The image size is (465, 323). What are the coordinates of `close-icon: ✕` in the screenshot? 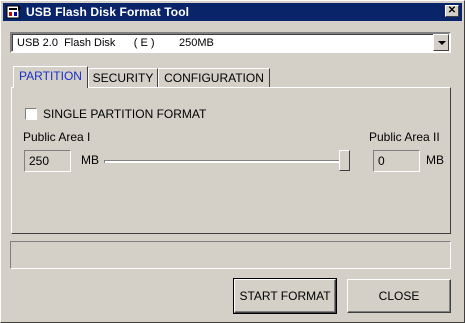 It's located at (452, 10).